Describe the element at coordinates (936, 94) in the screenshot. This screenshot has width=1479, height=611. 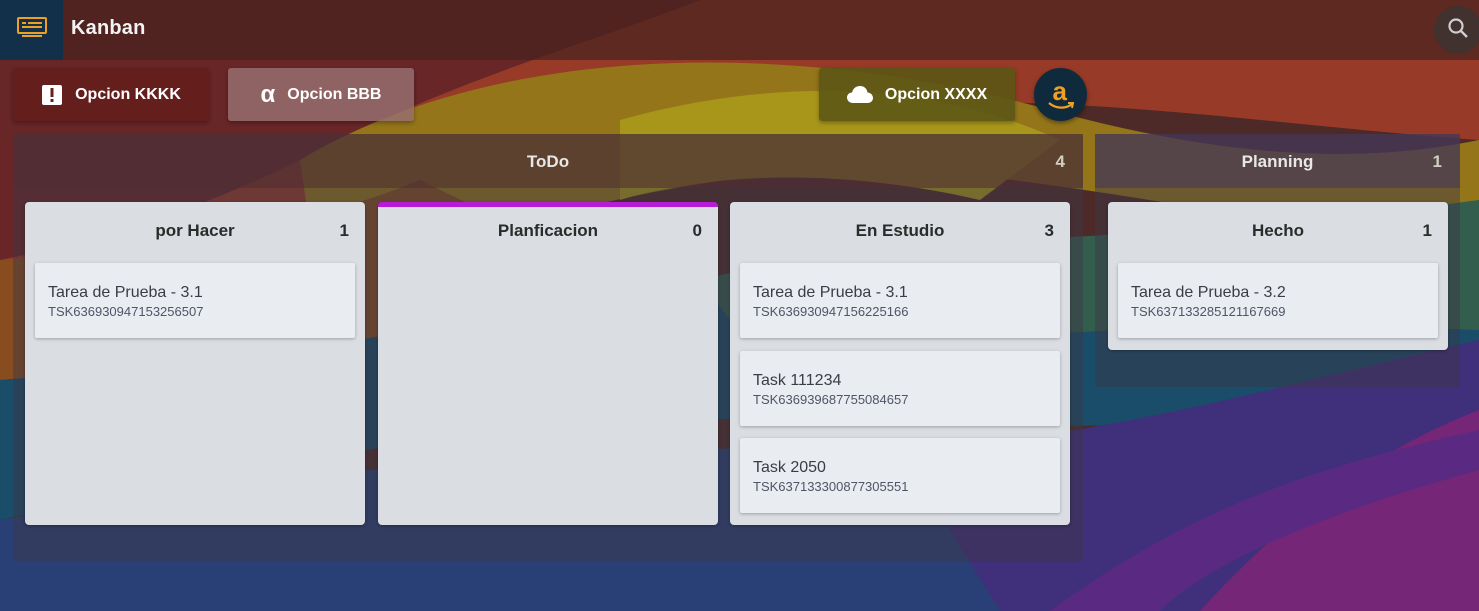
I see `opcion-xxxx-label: Opcion XXXX` at that location.